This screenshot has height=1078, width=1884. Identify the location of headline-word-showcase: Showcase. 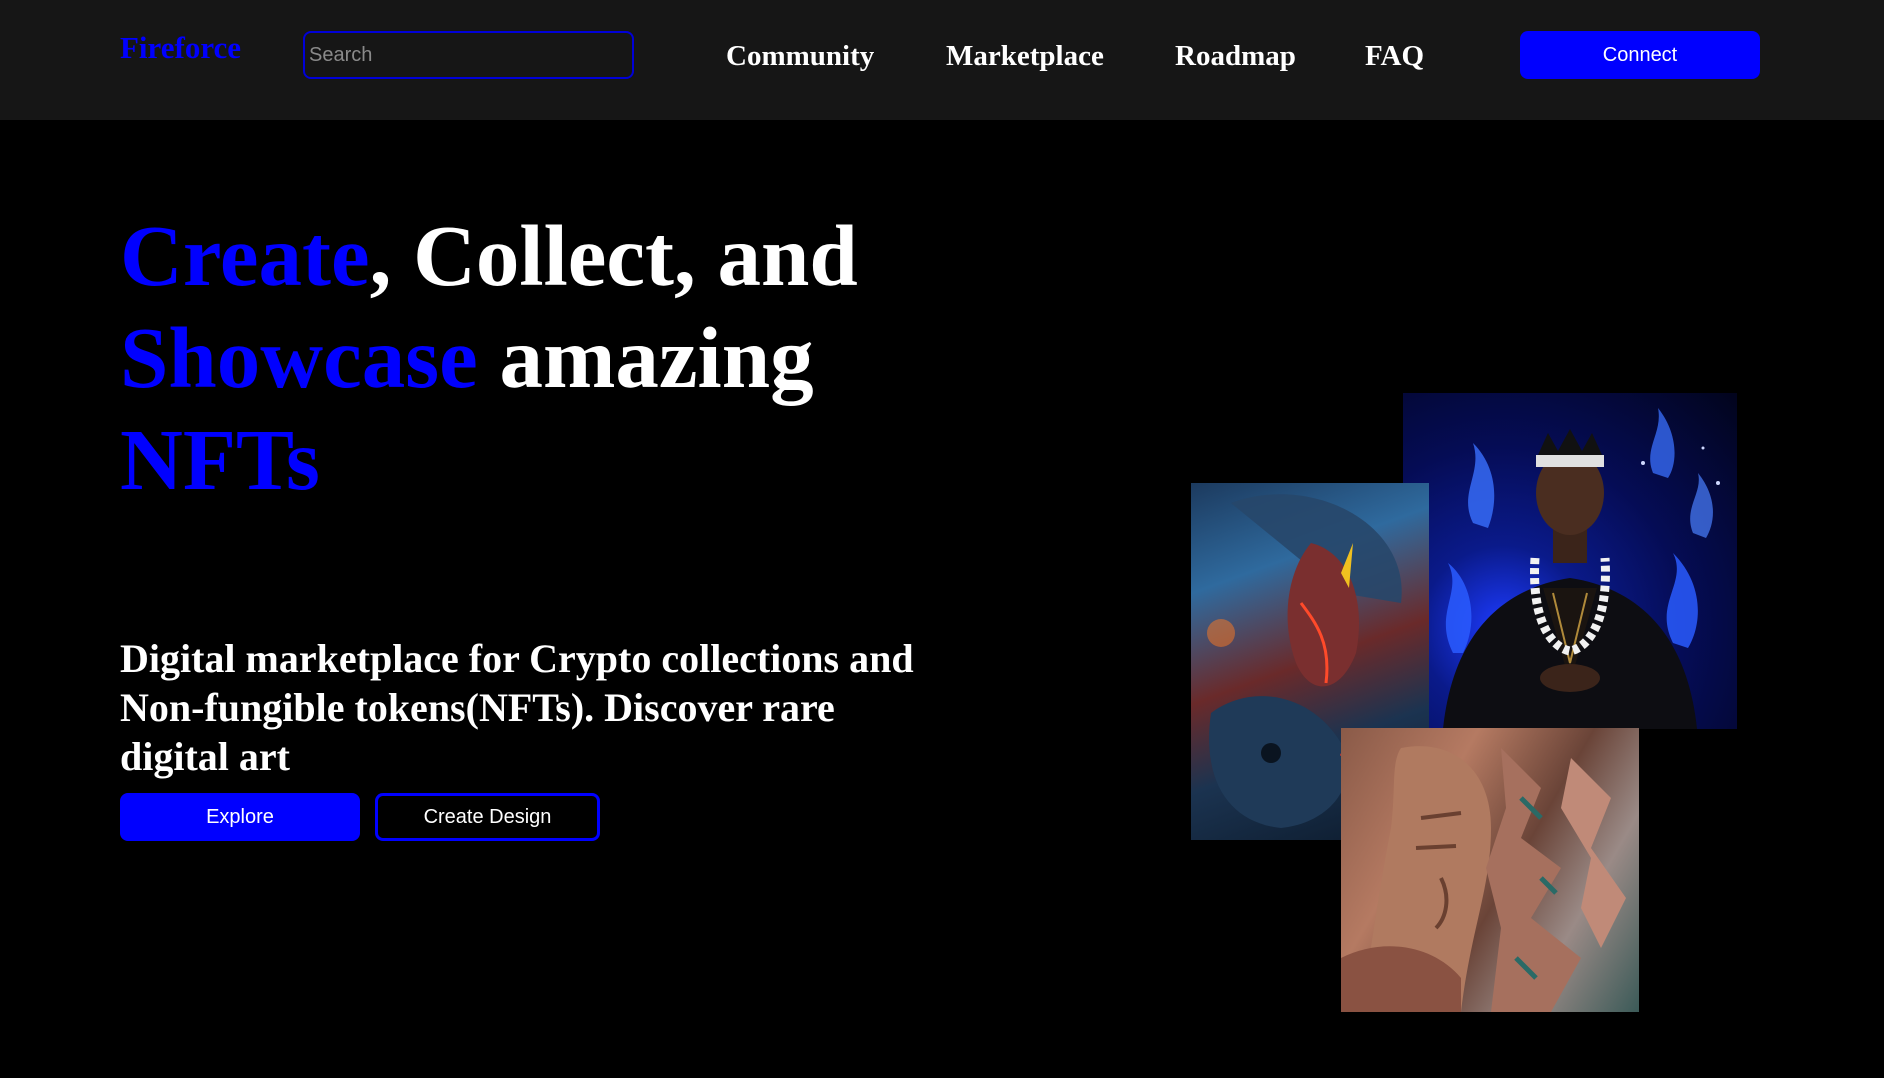
(299, 357).